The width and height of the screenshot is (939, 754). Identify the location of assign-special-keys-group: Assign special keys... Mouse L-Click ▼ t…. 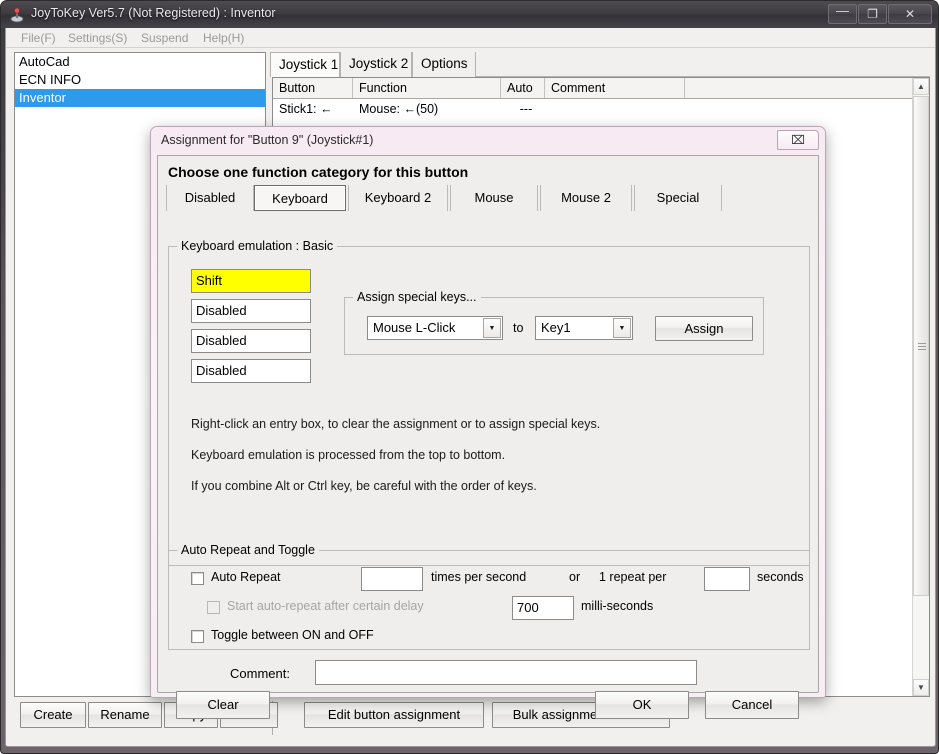
(554, 322).